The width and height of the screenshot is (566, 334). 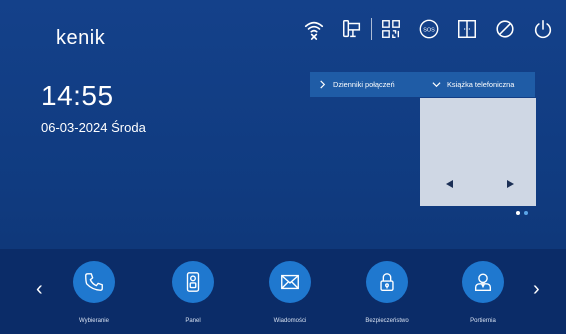 I want to click on status-bar: SOS, so click(x=428, y=29).